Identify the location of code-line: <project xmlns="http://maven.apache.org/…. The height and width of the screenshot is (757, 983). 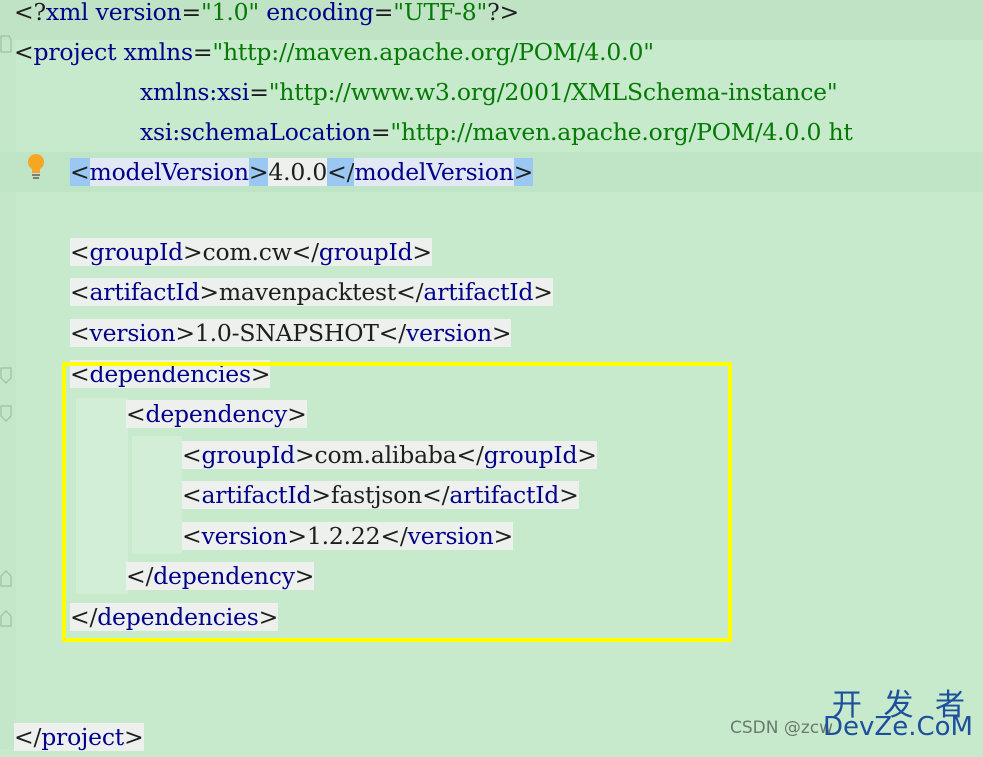
(334, 52).